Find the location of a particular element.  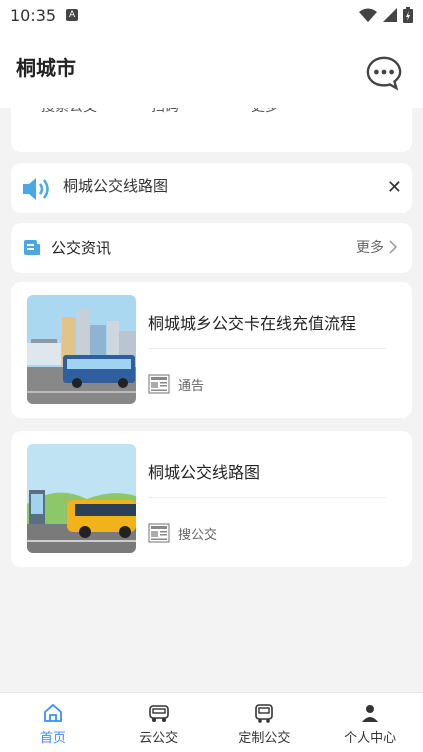

app-header: 桐城市 is located at coordinates (211, 69).